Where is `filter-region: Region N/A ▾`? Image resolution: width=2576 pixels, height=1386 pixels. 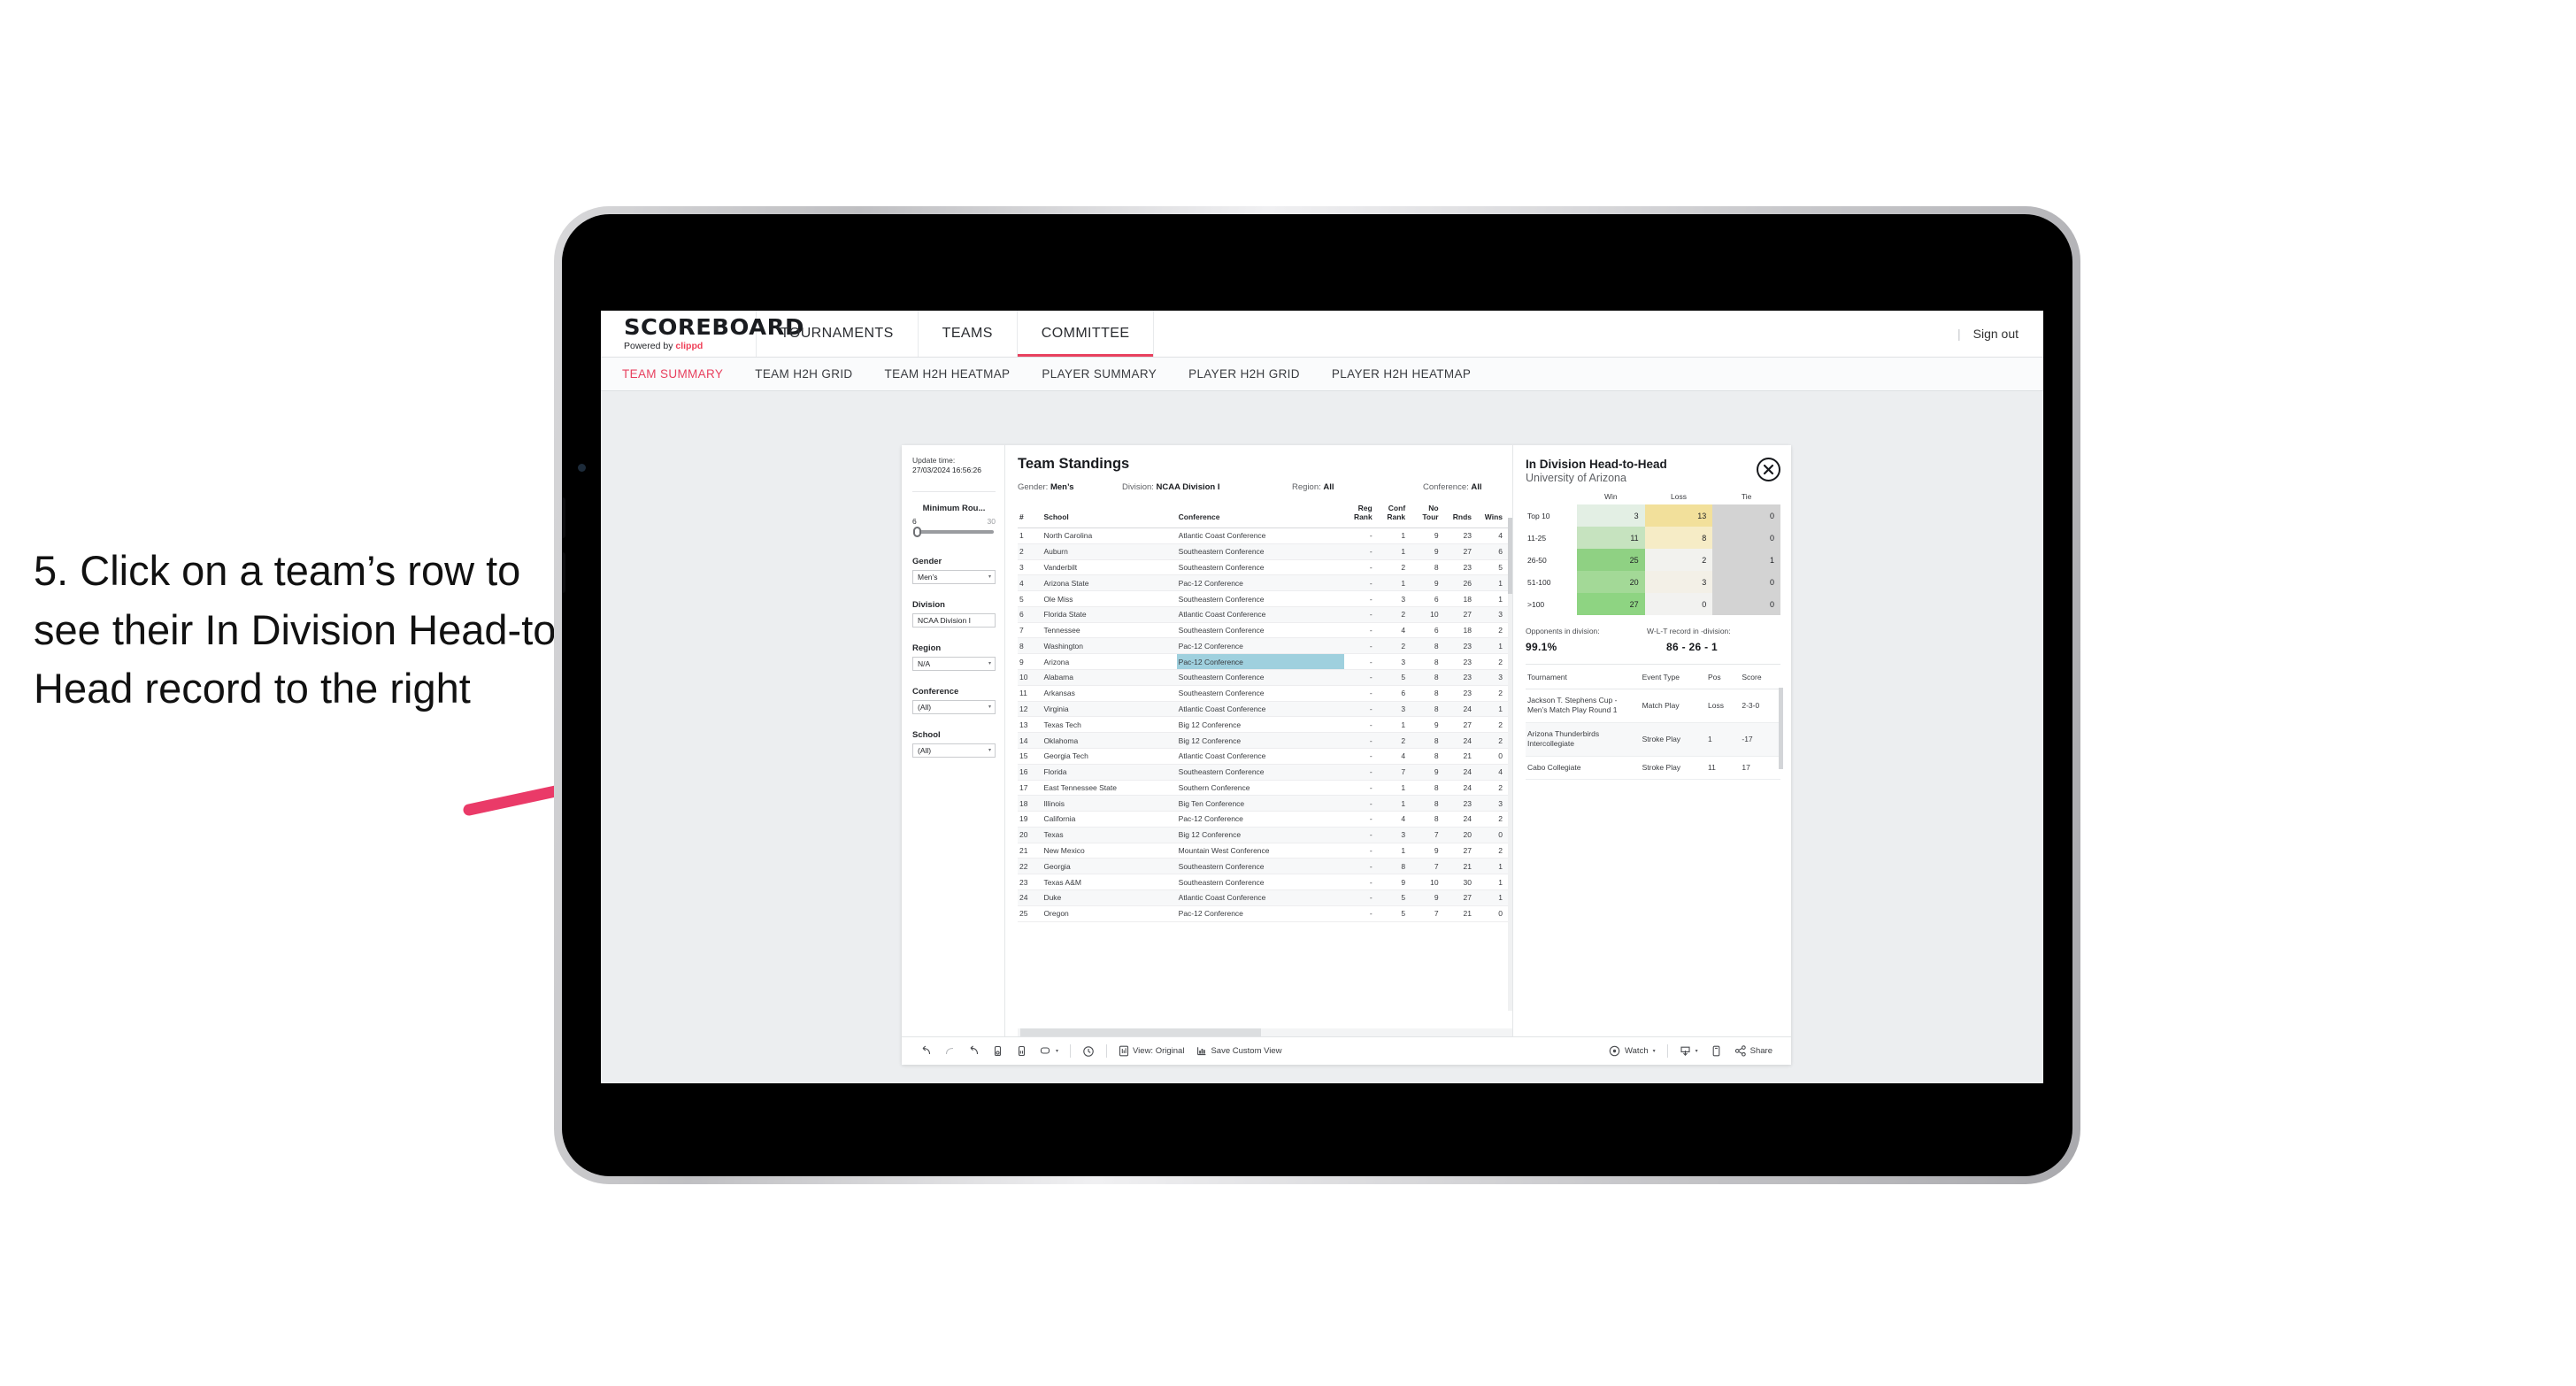 filter-region: Region N/A ▾ is located at coordinates (954, 657).